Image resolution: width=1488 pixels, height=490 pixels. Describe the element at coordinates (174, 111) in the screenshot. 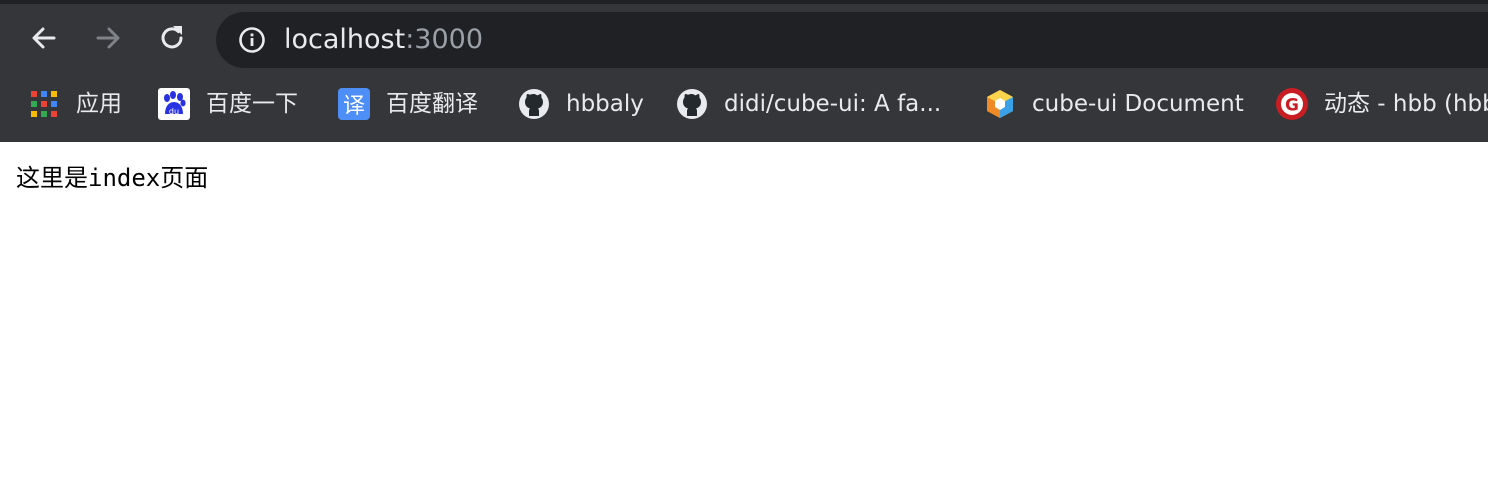

I see `svg-text: du` at that location.